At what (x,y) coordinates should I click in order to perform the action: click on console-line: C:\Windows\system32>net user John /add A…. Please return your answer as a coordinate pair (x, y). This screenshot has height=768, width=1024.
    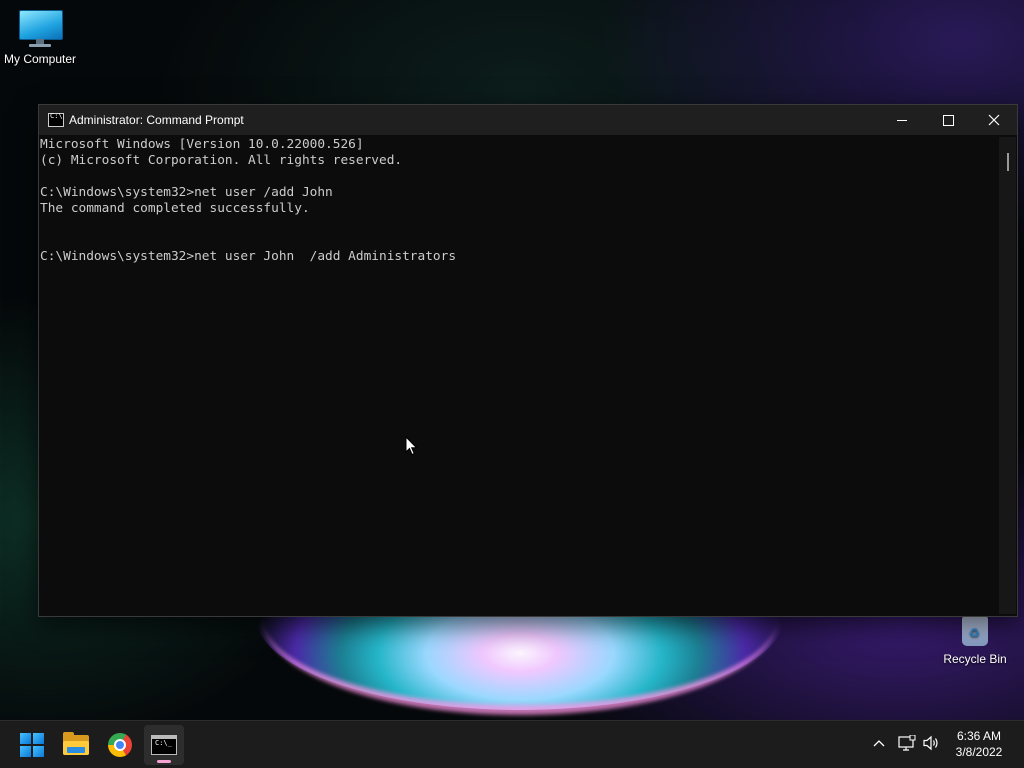
    Looking at the image, I should click on (248, 256).